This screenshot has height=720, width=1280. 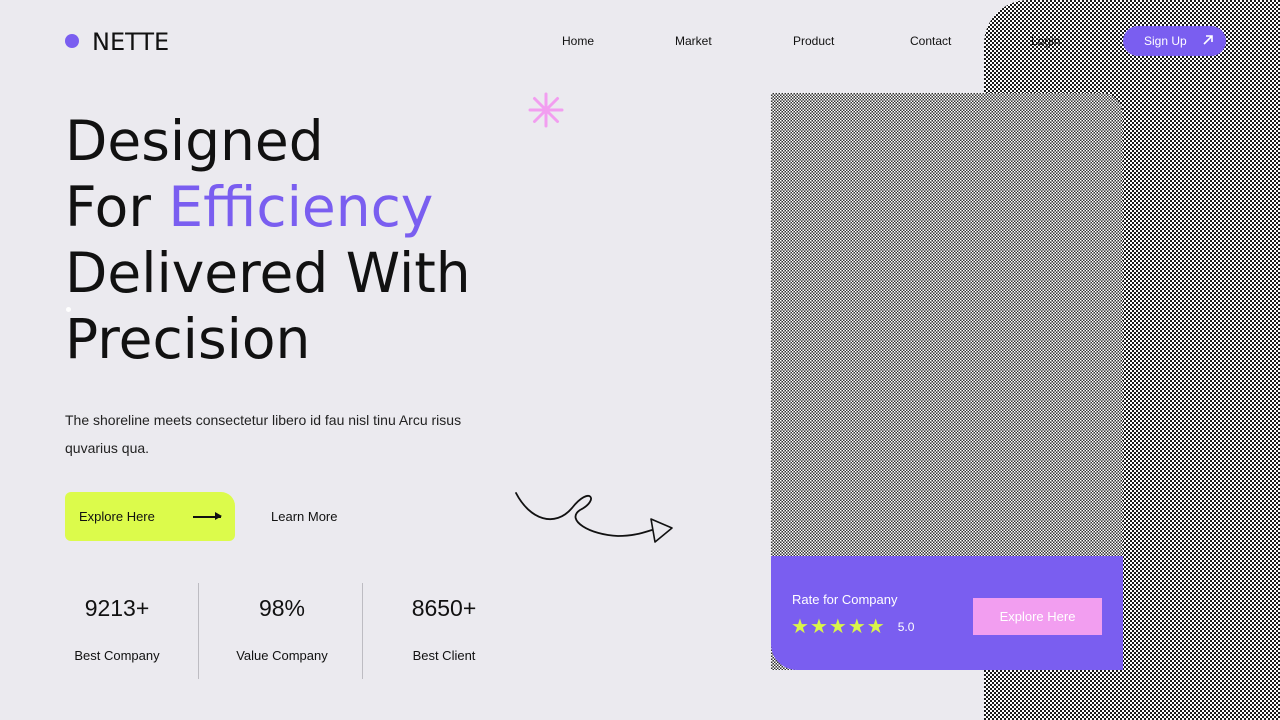 What do you see at coordinates (218, 516) in the screenshot?
I see `arrow-right-icon-head` at bounding box center [218, 516].